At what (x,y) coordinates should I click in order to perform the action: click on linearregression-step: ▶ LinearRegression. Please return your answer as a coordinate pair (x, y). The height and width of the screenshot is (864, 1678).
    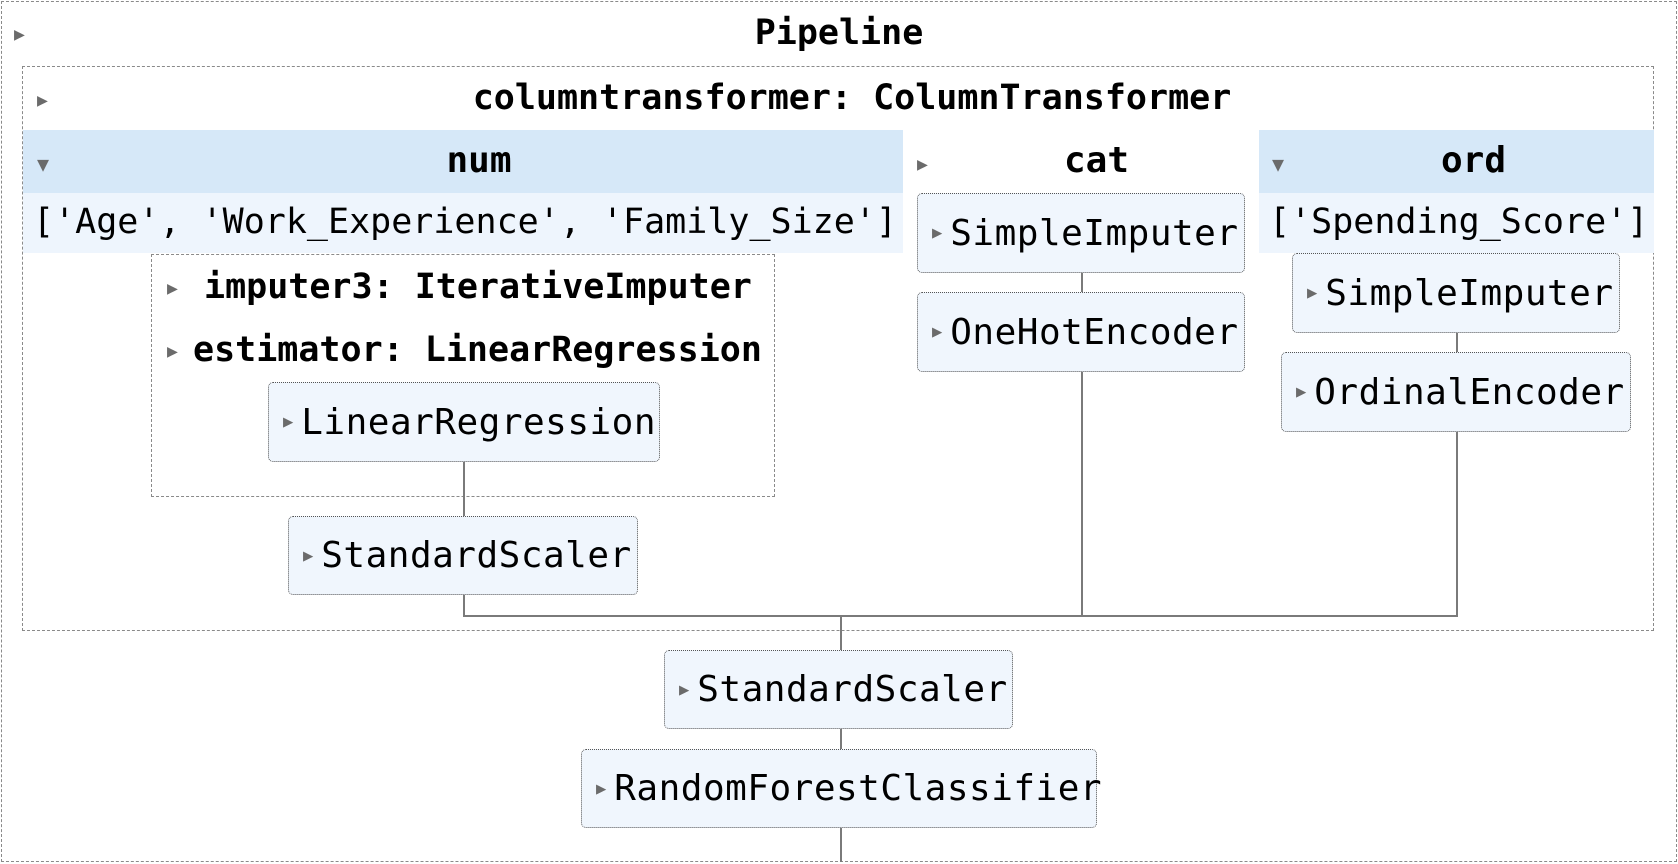
    Looking at the image, I should click on (464, 422).